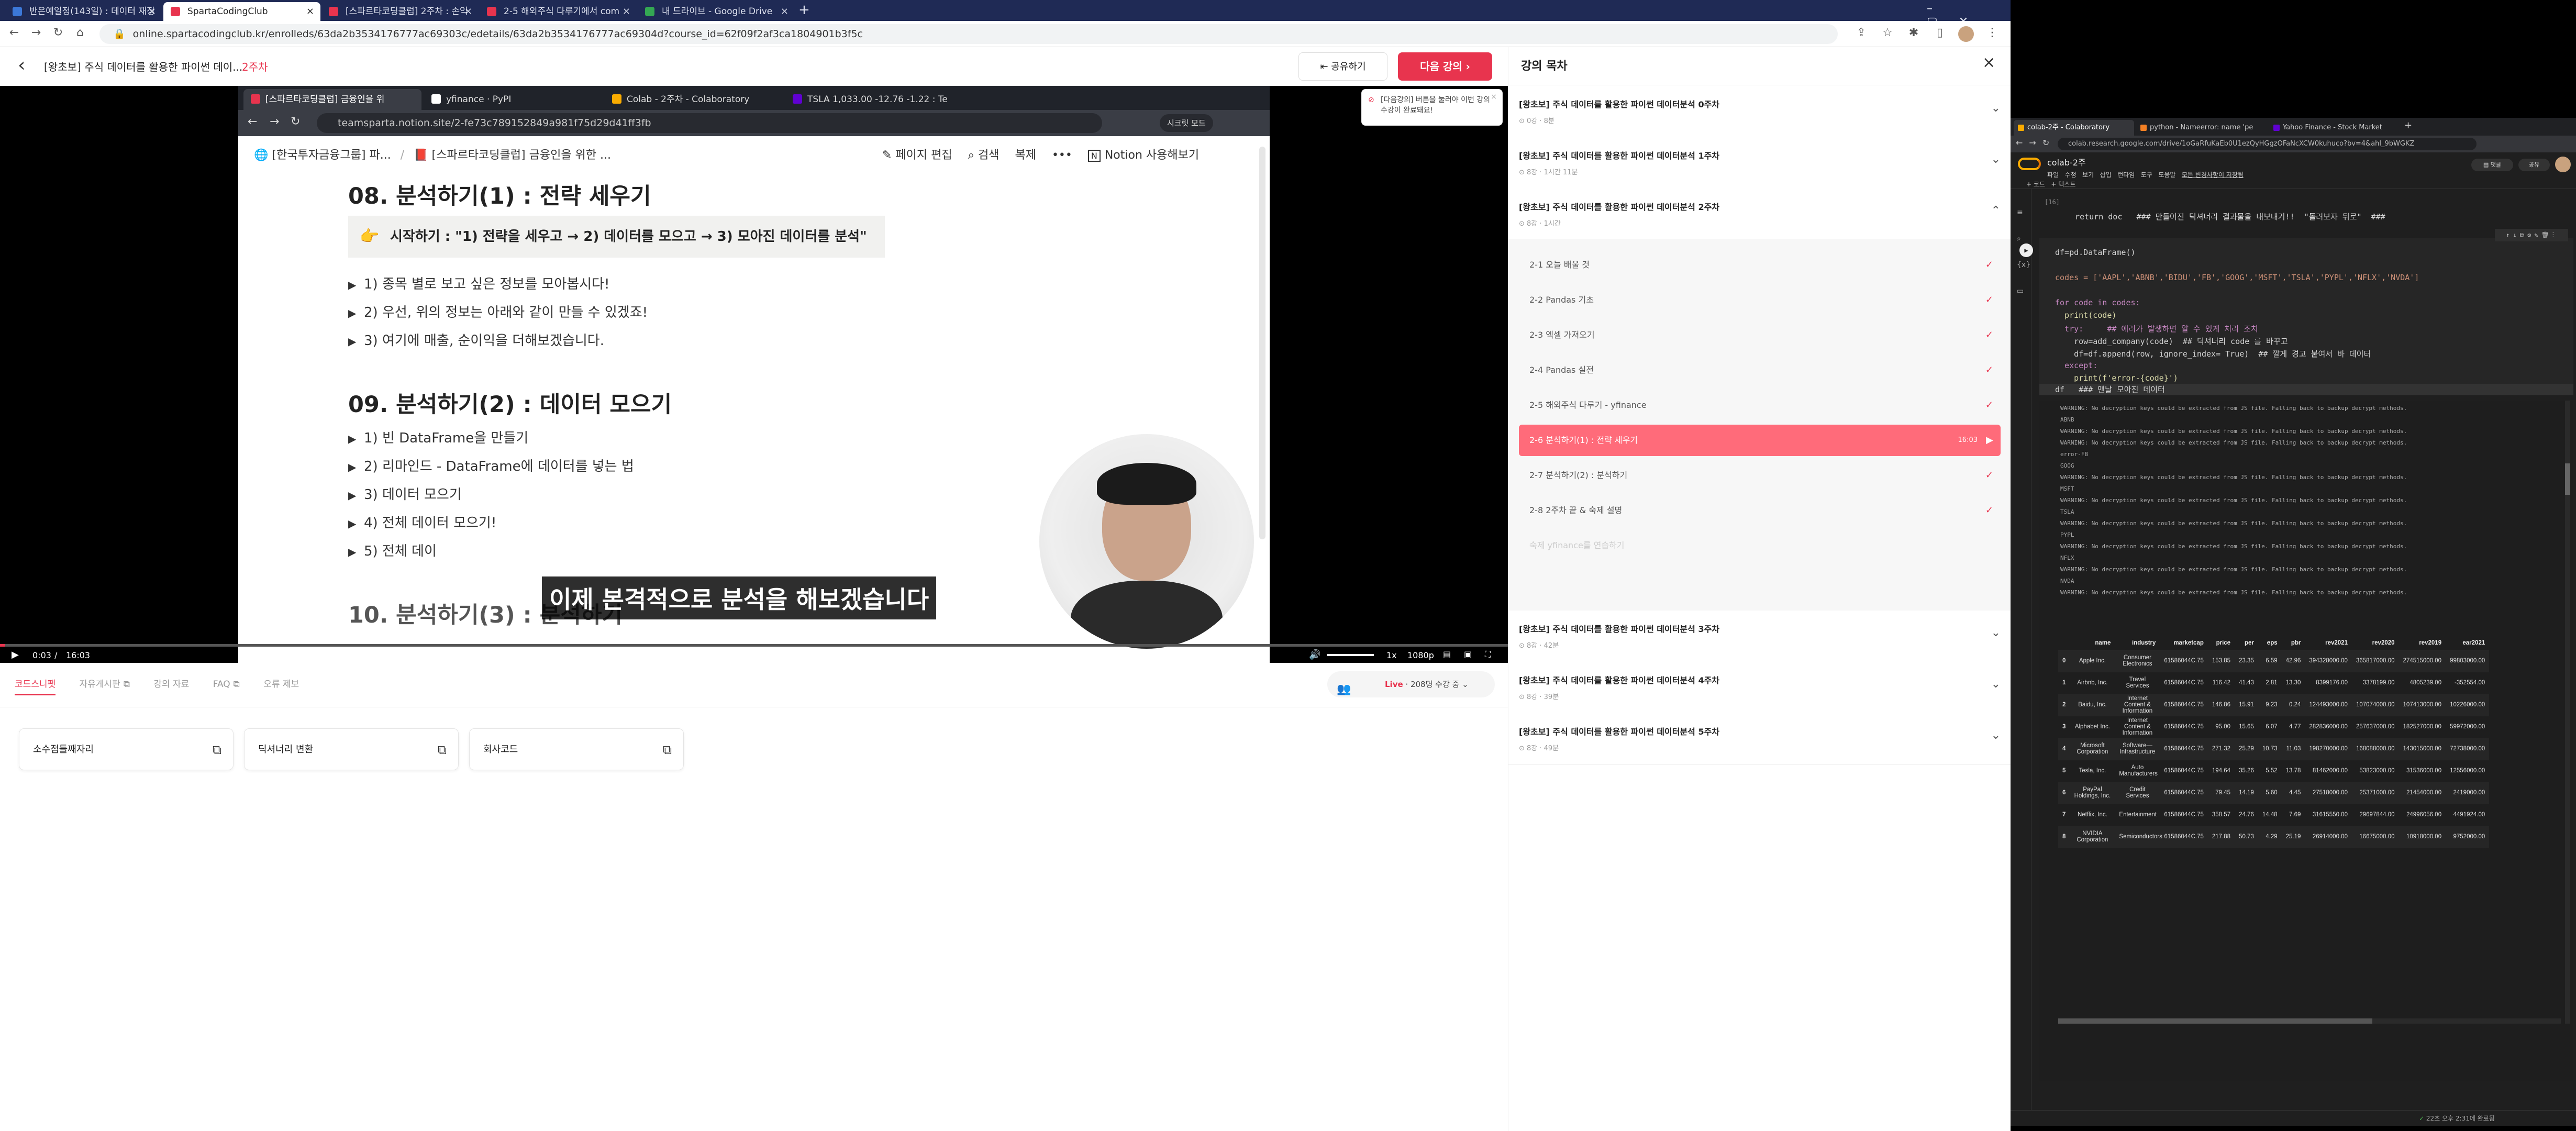 This screenshot has width=2576, height=1131. Describe the element at coordinates (2068, 127) in the screenshot. I see `tab-title: colab-2주 - Colaboratory` at that location.